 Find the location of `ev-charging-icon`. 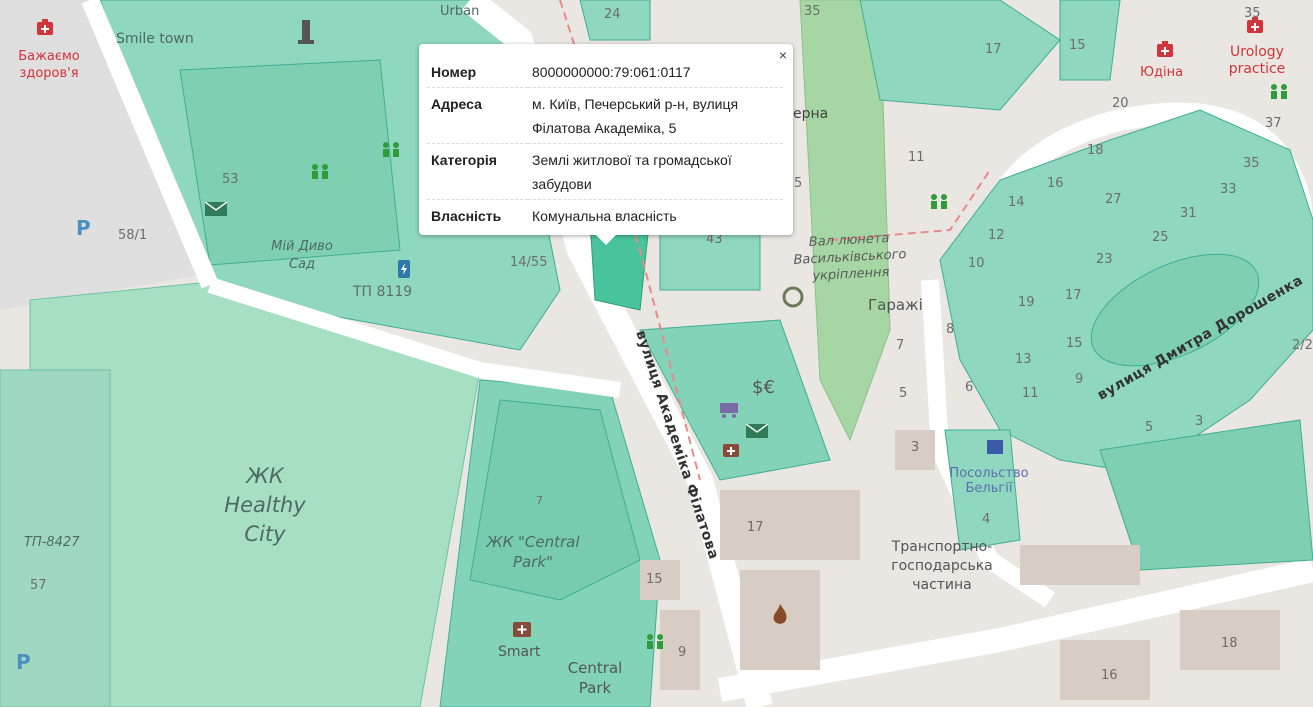

ev-charging-icon is located at coordinates (406, 269).